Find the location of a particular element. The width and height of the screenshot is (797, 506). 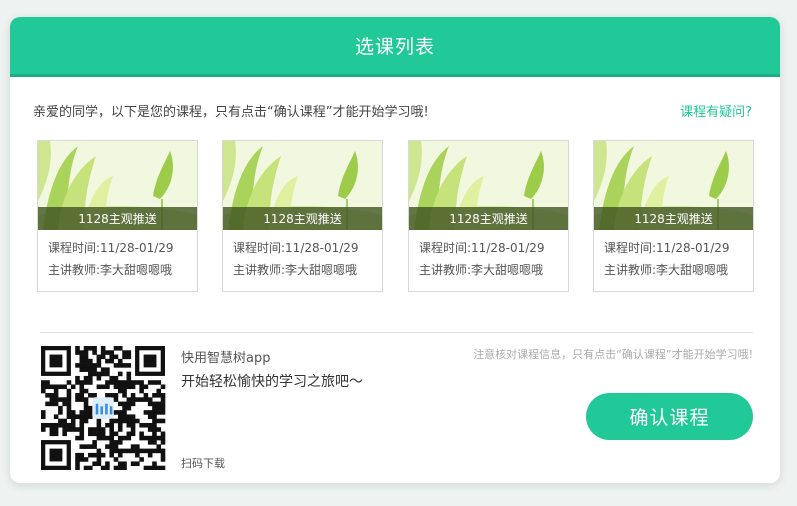

confirm-course-button: 确认课程 is located at coordinates (669, 416).